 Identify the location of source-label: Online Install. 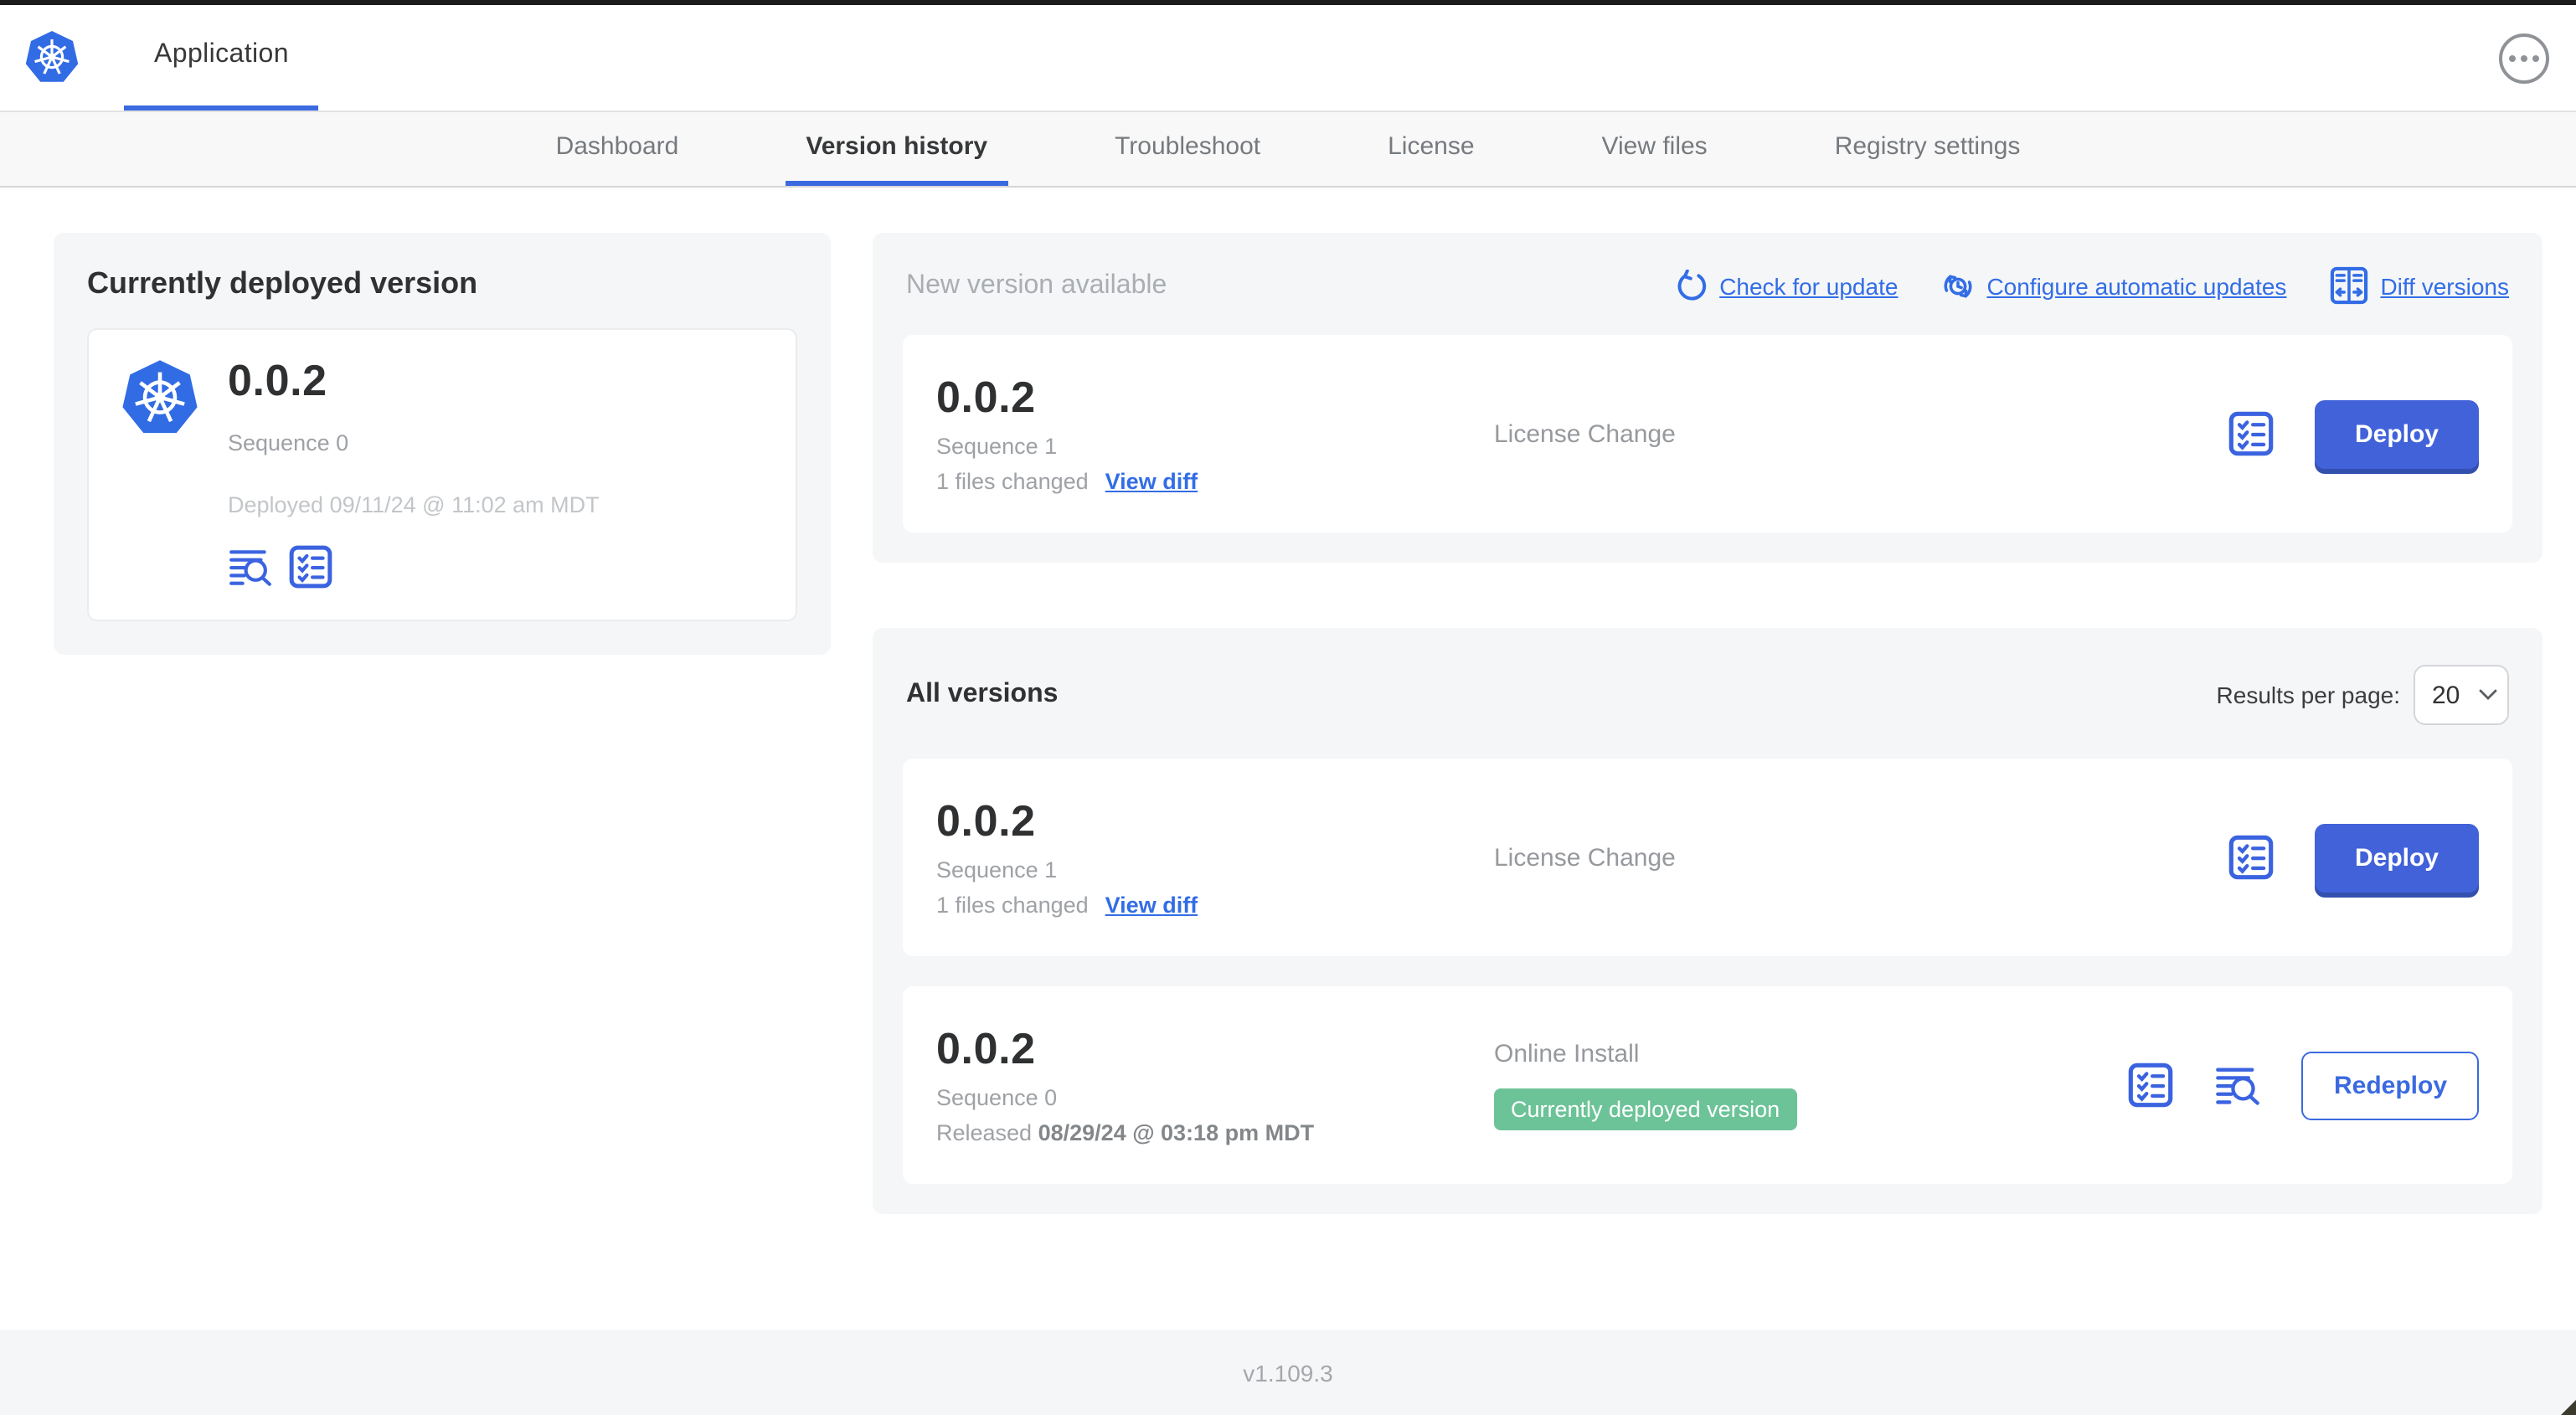
(1567, 1054).